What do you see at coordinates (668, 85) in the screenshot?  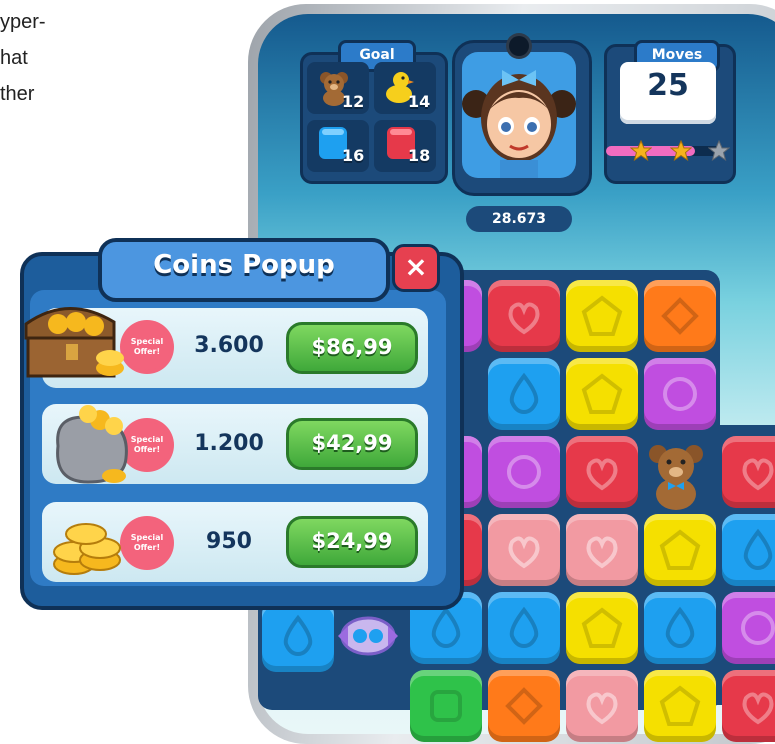 I see `moves-count: 25` at bounding box center [668, 85].